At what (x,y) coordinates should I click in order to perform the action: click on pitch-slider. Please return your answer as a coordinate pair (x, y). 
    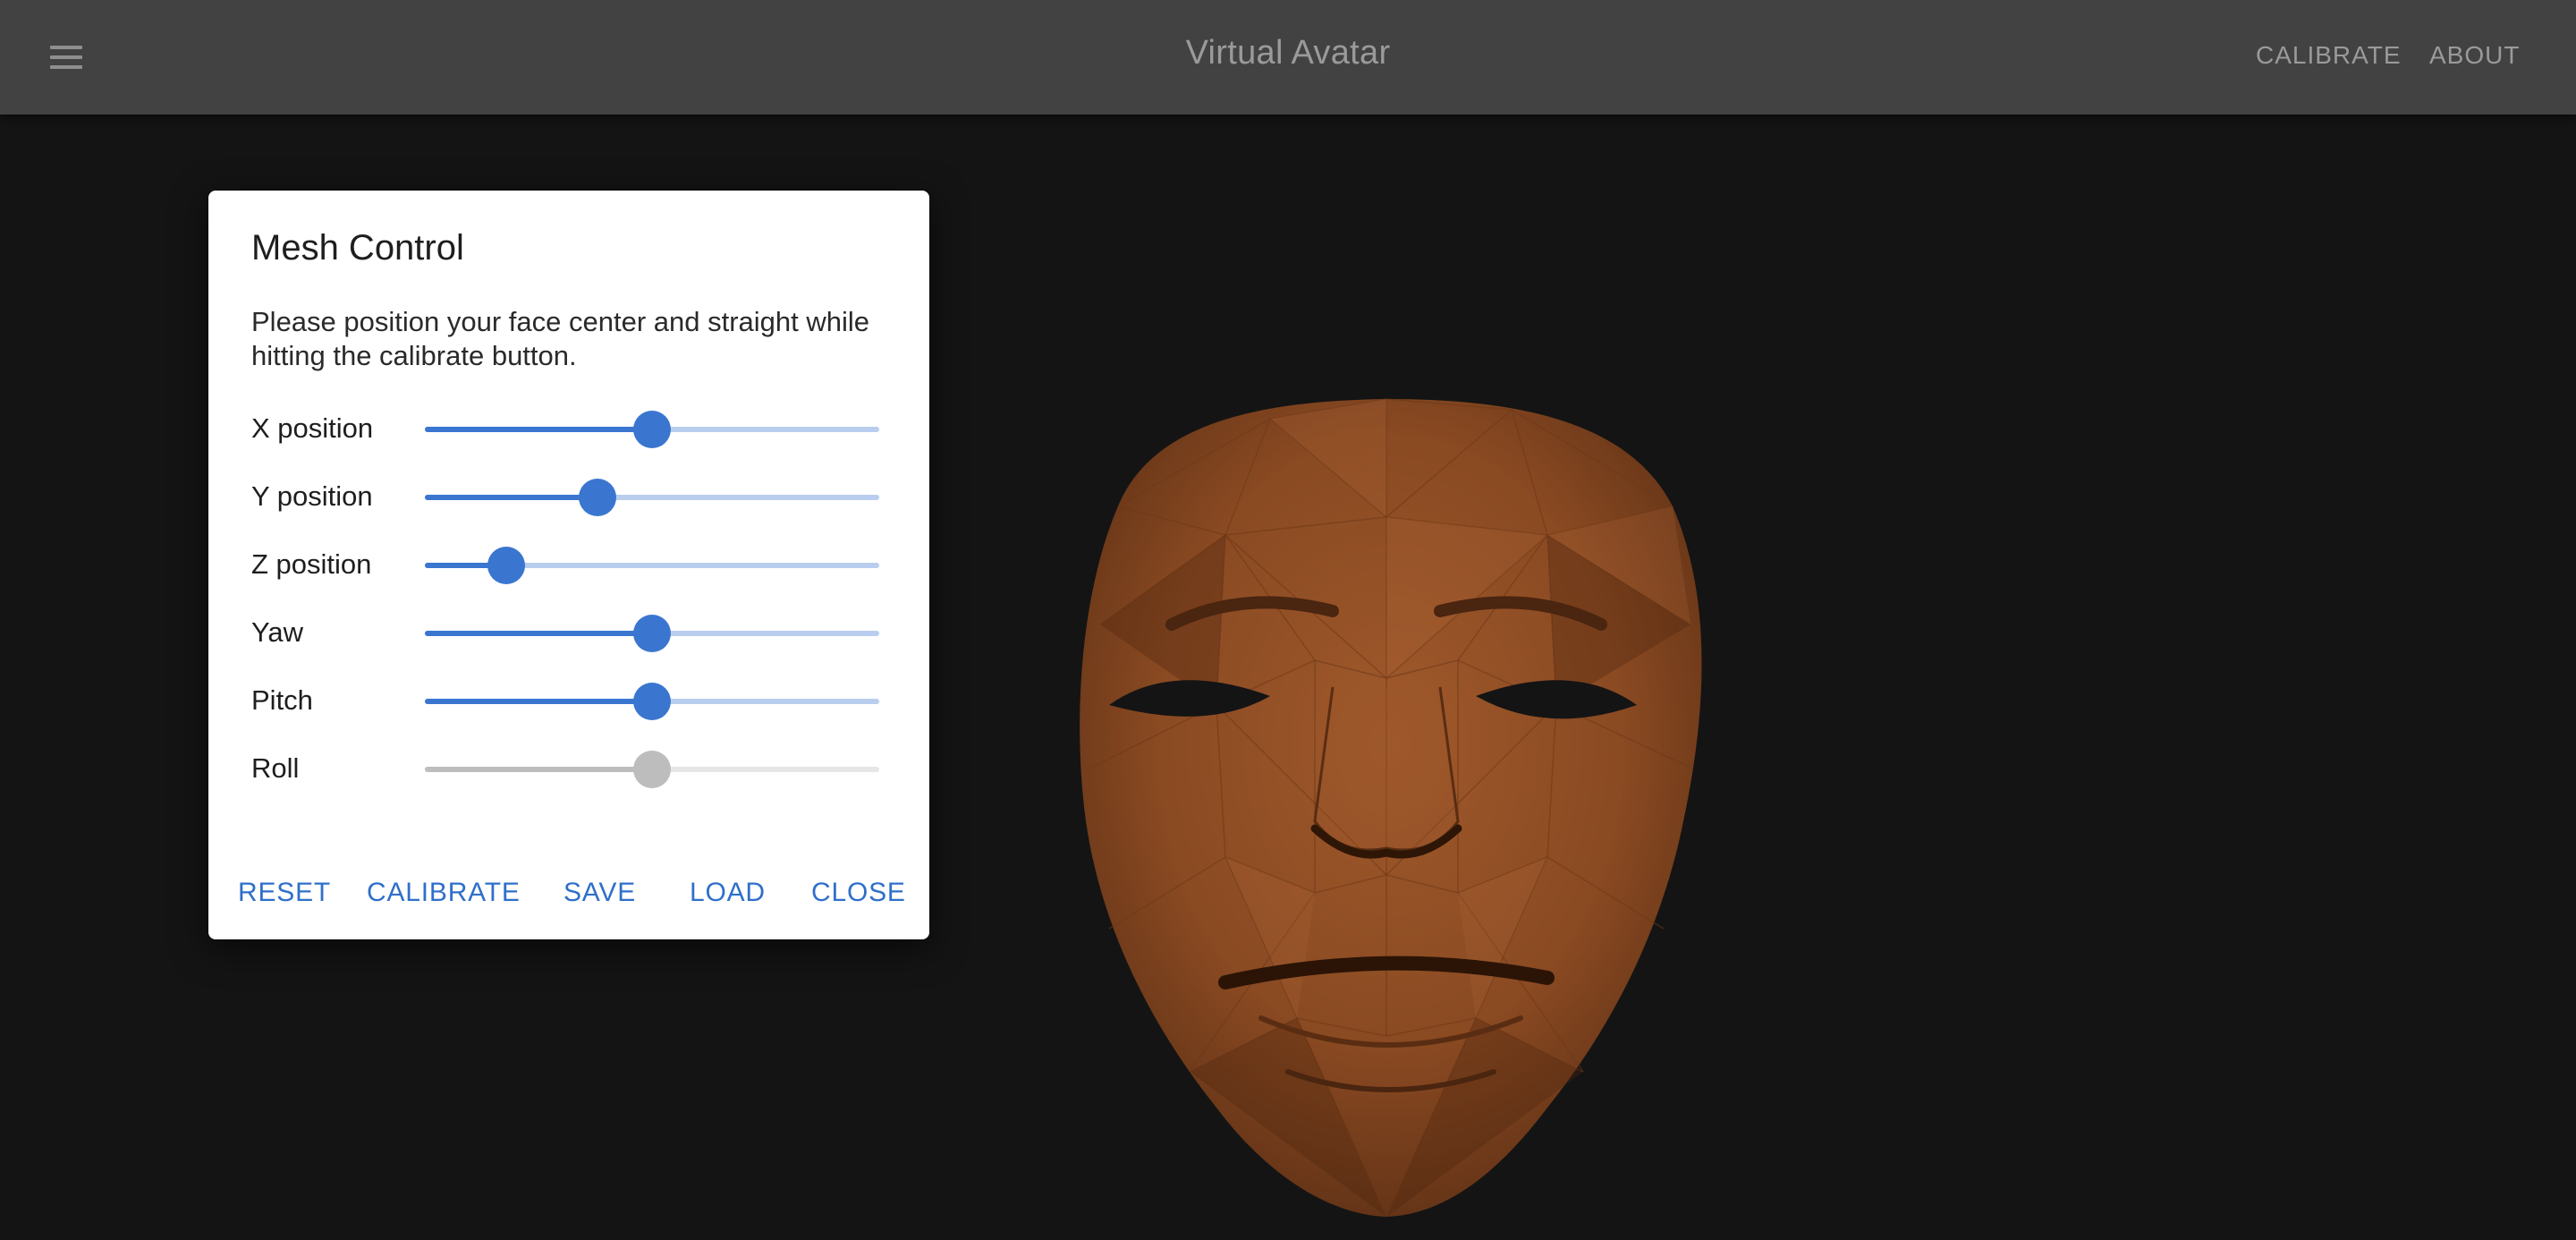
    Looking at the image, I should click on (652, 701).